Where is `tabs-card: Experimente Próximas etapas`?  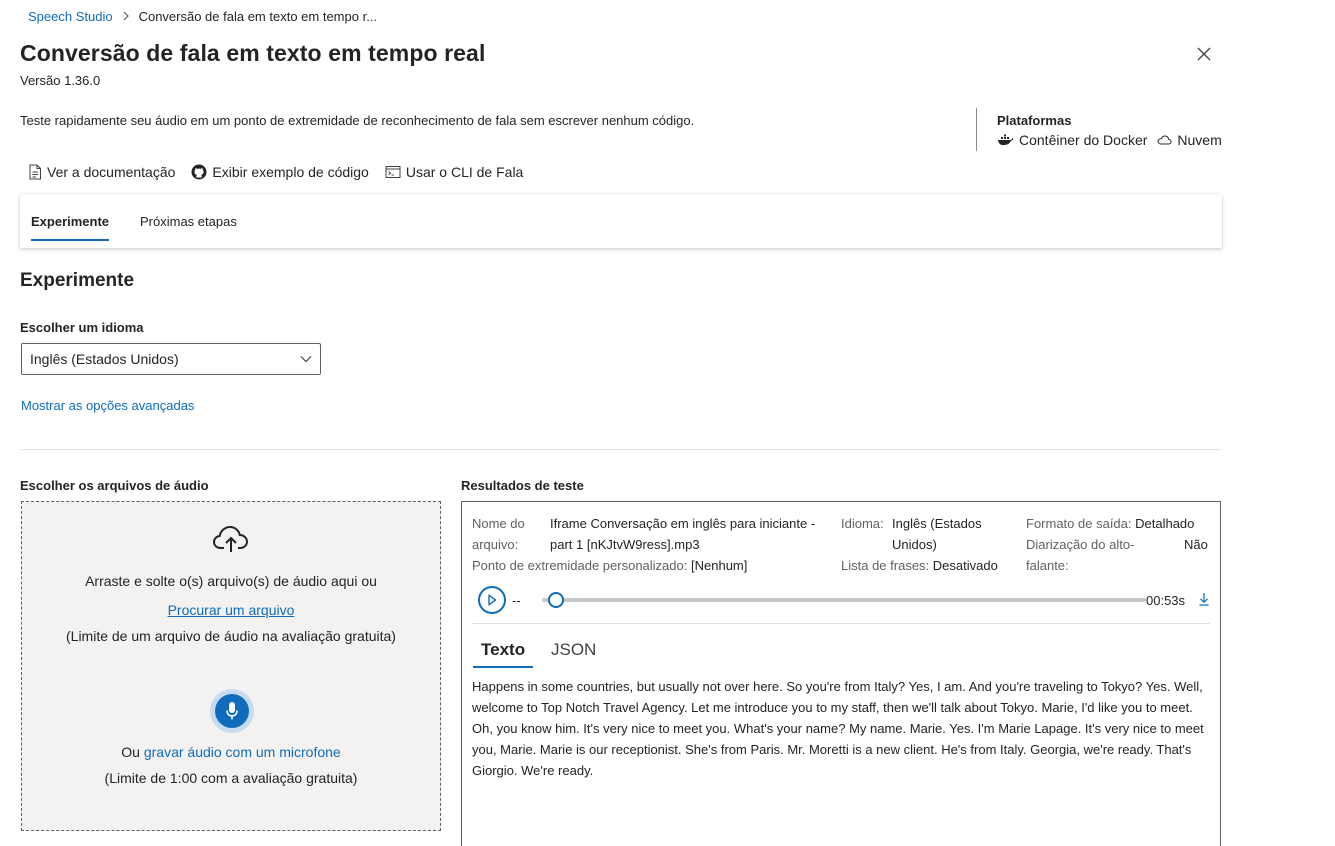
tabs-card: Experimente Próximas etapas is located at coordinates (621, 221).